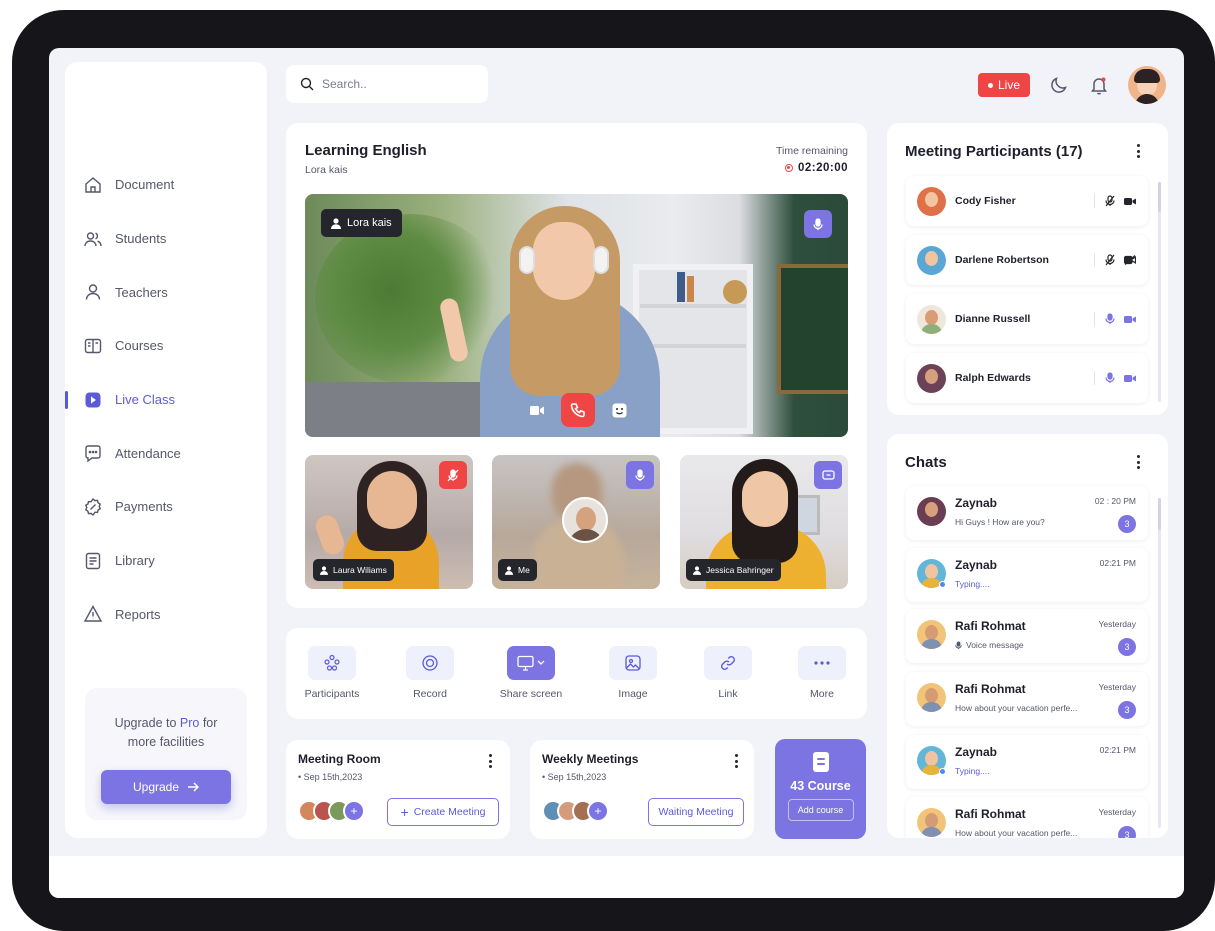  I want to click on tool-image: Image, so click(633, 673).